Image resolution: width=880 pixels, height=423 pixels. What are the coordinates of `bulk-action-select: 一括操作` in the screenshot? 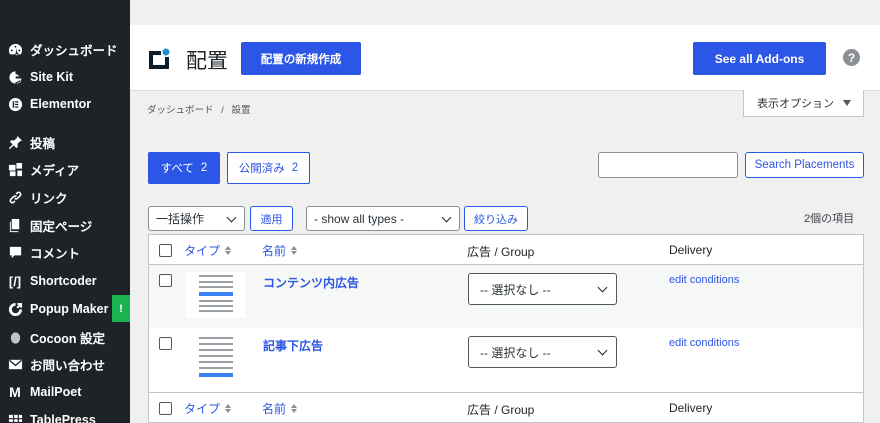 It's located at (196, 218).